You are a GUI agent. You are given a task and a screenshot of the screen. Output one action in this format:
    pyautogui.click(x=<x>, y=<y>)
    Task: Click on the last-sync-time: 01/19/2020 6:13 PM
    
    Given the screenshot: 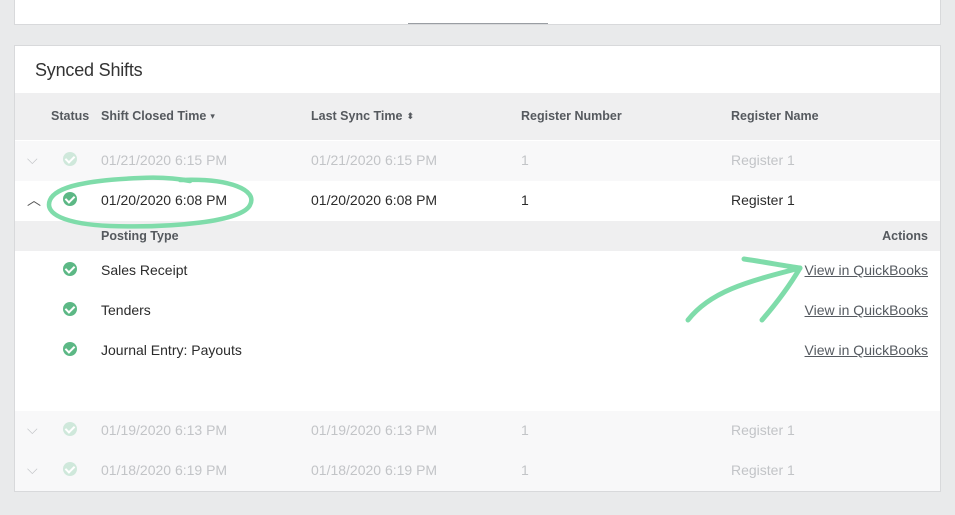 What is the action you would take?
    pyautogui.click(x=374, y=430)
    